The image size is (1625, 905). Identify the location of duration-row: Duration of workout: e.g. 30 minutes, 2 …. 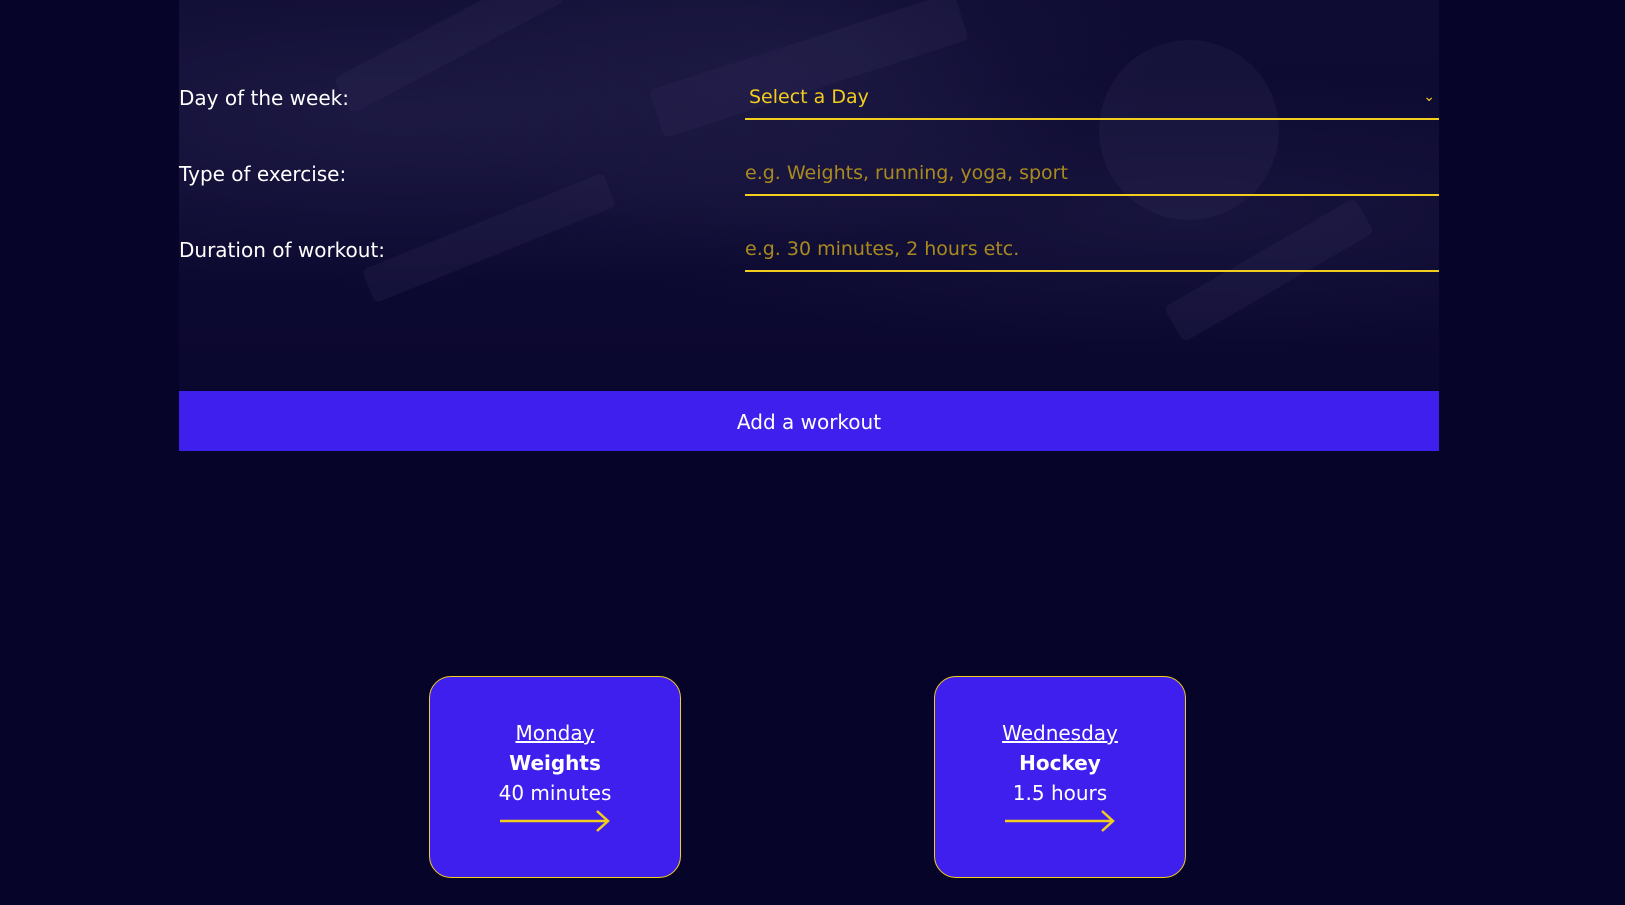
(809, 250).